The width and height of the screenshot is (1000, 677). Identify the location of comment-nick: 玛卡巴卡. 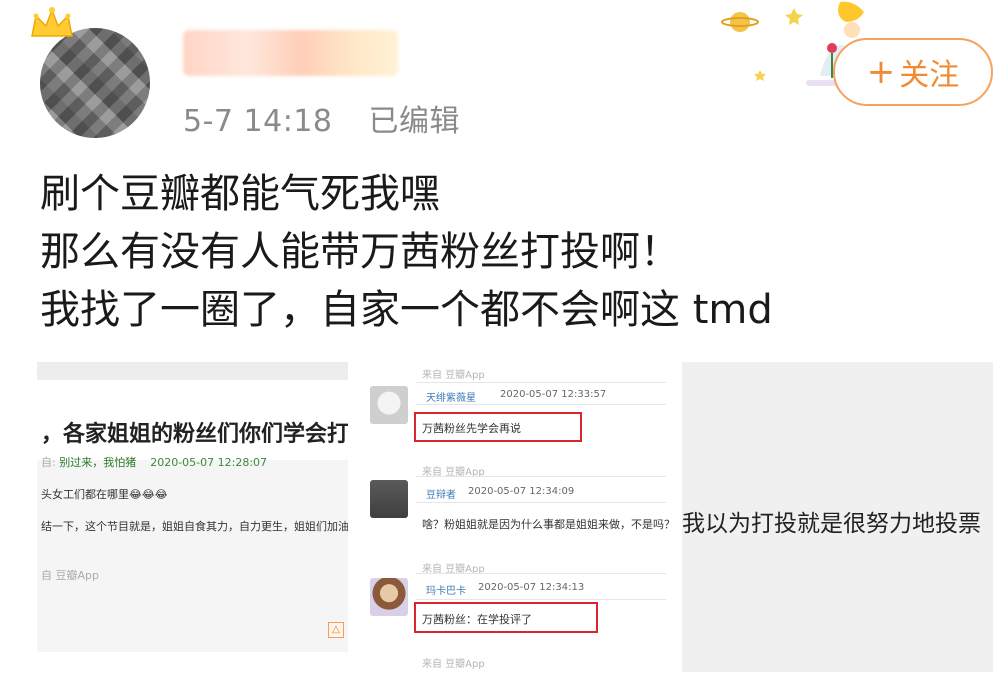
(446, 589).